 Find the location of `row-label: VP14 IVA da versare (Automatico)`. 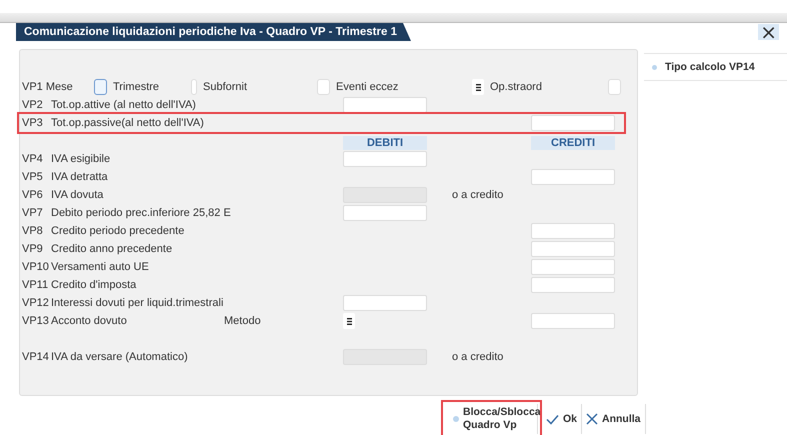

row-label: VP14 IVA da versare (Automatico) is located at coordinates (105, 357).